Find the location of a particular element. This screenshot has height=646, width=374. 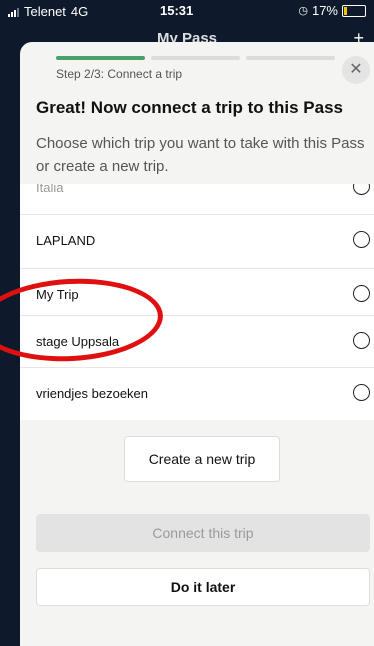

carrier-name: Telenet is located at coordinates (45, 11).